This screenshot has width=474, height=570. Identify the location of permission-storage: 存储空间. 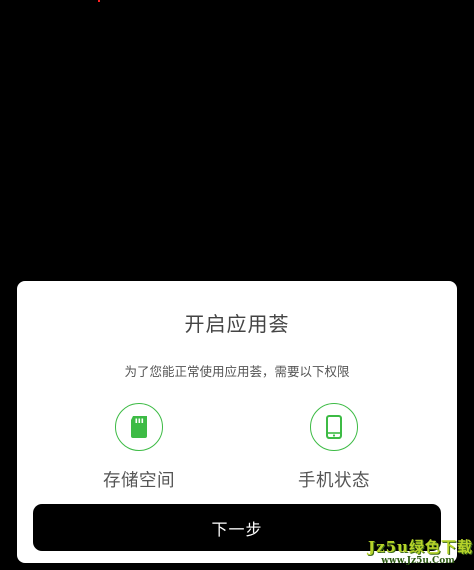
(139, 447).